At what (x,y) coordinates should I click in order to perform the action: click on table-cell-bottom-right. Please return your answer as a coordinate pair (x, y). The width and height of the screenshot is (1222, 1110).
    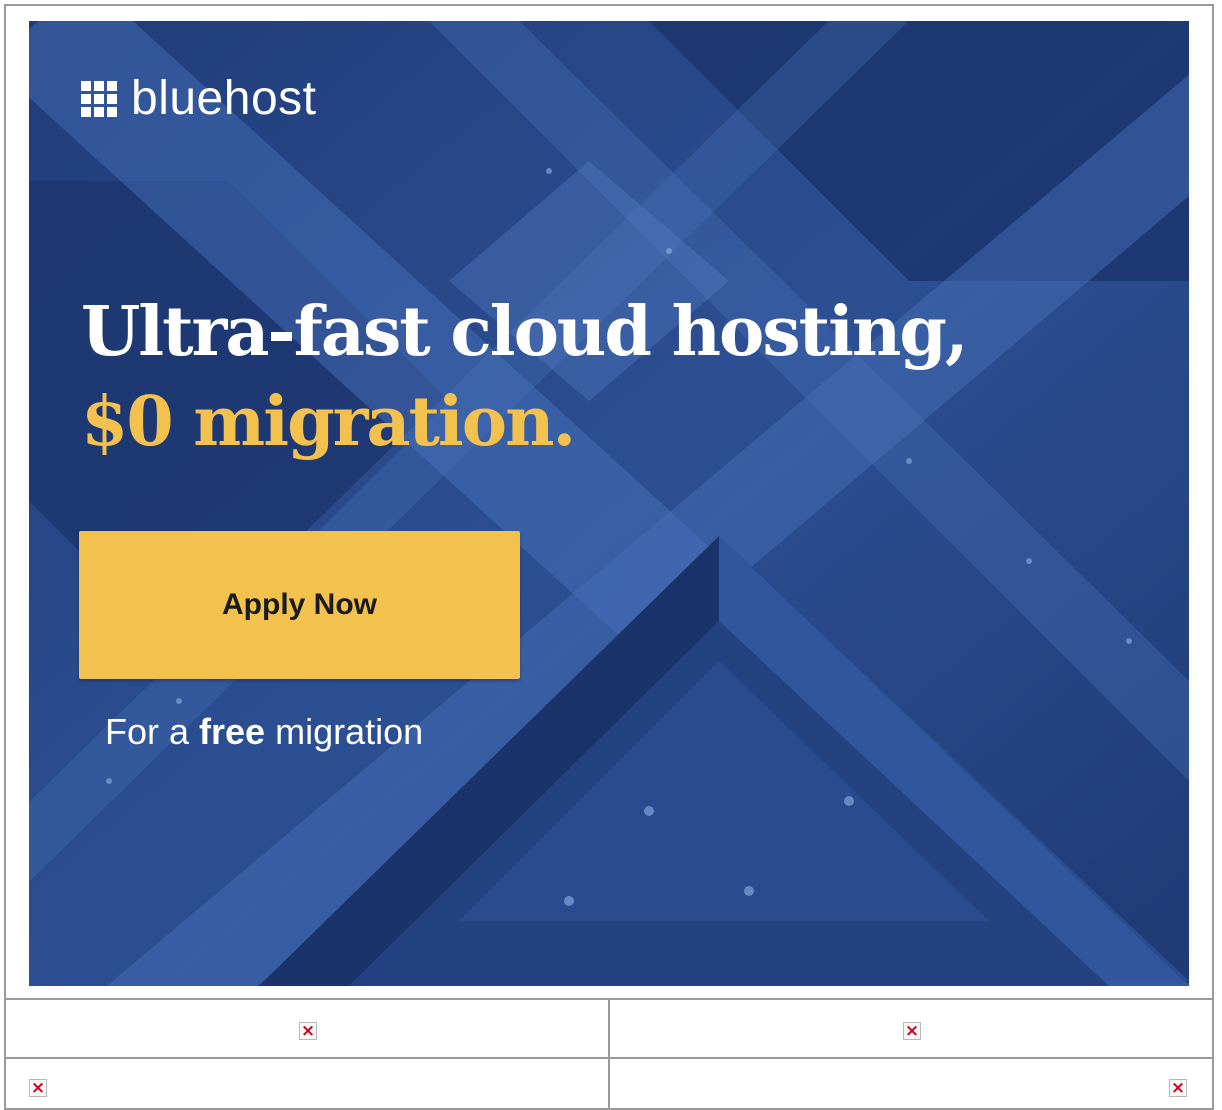
    Looking at the image, I should click on (911, 1083).